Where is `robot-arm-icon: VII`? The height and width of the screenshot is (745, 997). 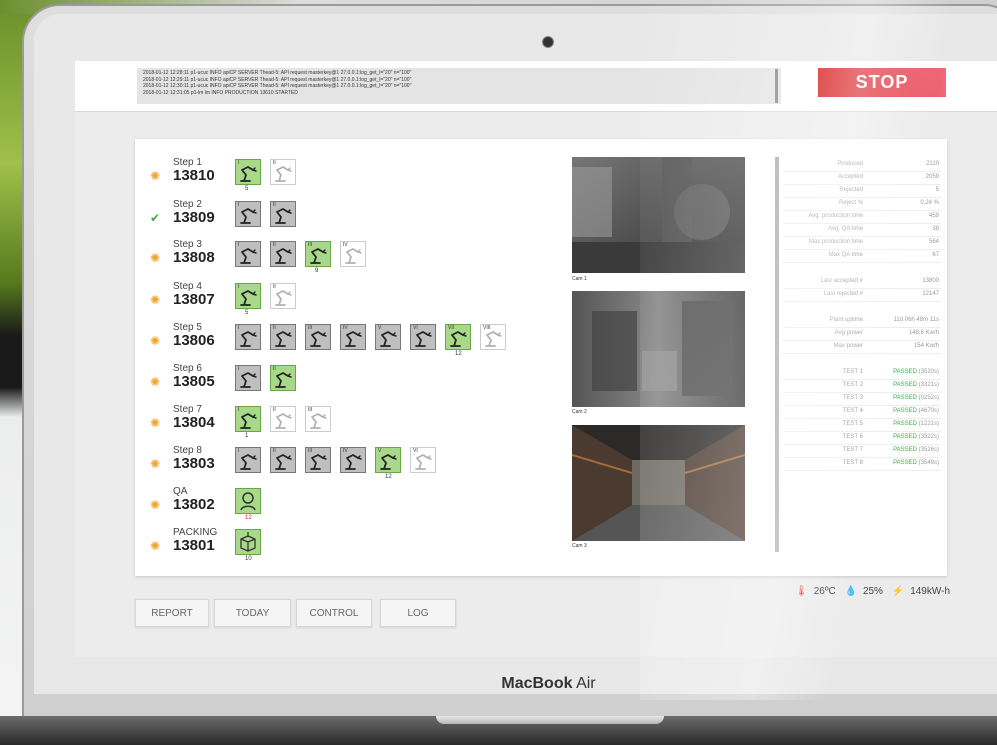 robot-arm-icon: VII is located at coordinates (458, 337).